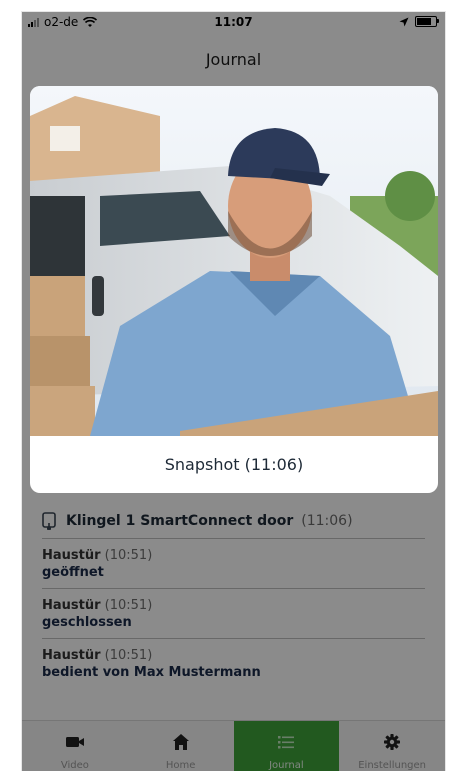  What do you see at coordinates (234, 464) in the screenshot?
I see `snapshot-caption: Snapshot (11:06)` at bounding box center [234, 464].